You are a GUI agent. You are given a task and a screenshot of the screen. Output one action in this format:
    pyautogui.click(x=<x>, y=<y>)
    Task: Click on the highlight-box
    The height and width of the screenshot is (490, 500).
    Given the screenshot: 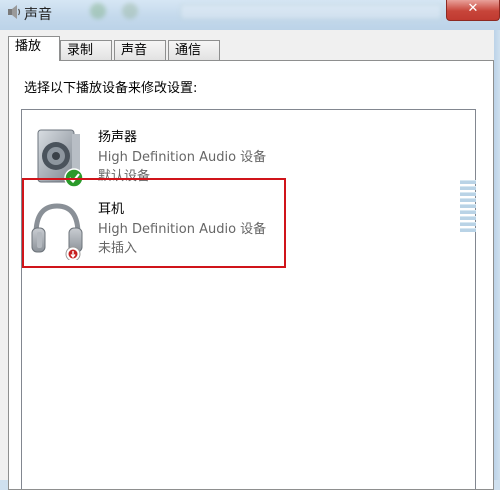 What is the action you would take?
    pyautogui.click(x=154, y=223)
    